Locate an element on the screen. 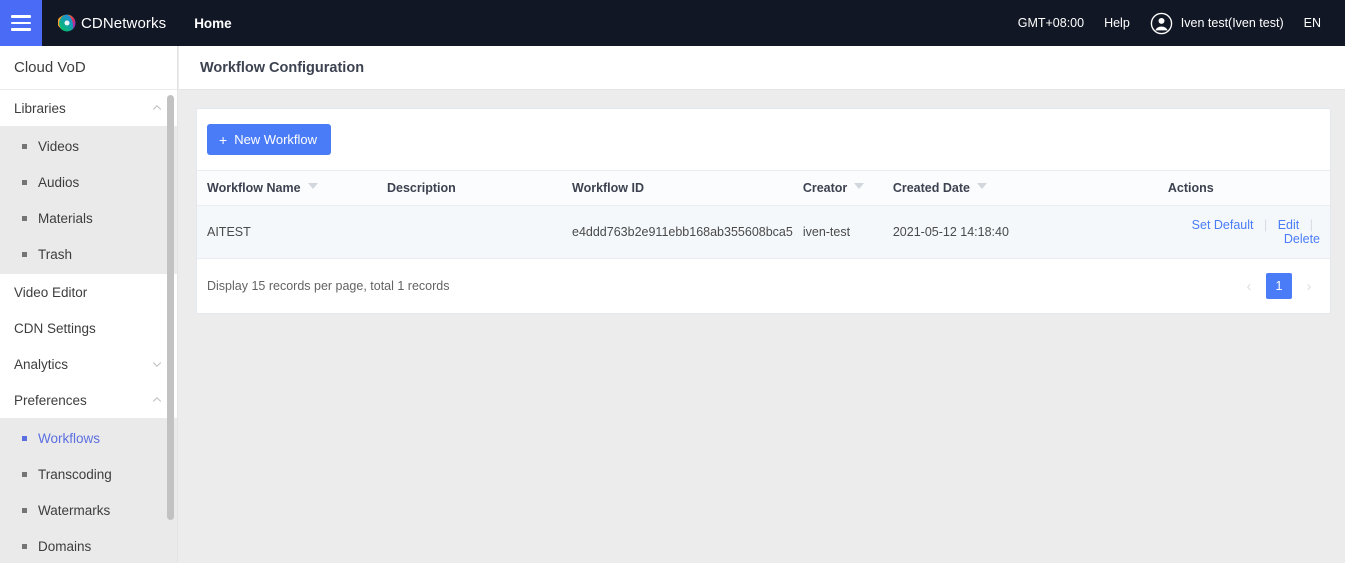 The width and height of the screenshot is (1345, 563). pagination: ‹ 1 › is located at coordinates (1279, 286).